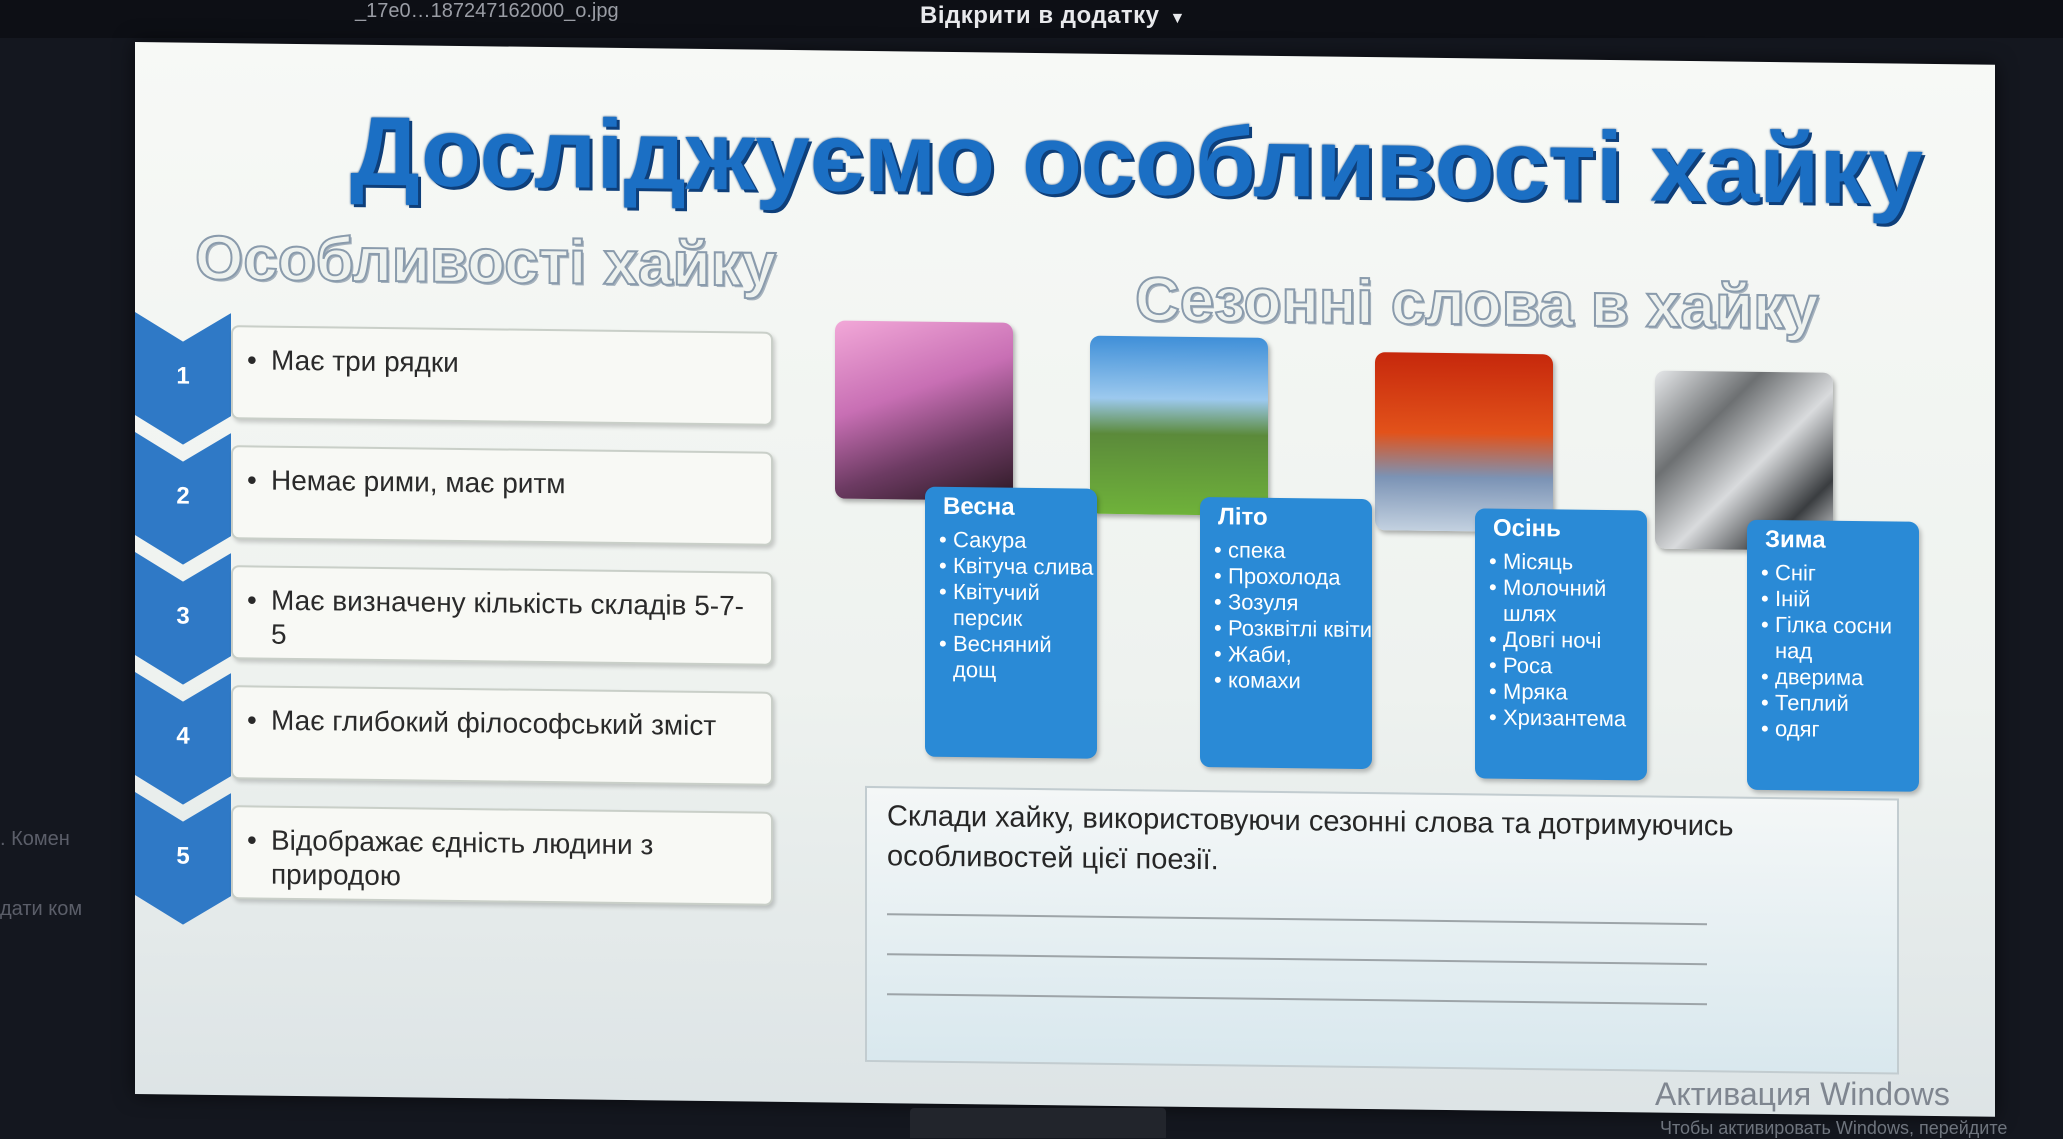 Image resolution: width=2063 pixels, height=1139 pixels. I want to click on feature-number: 5, so click(183, 856).